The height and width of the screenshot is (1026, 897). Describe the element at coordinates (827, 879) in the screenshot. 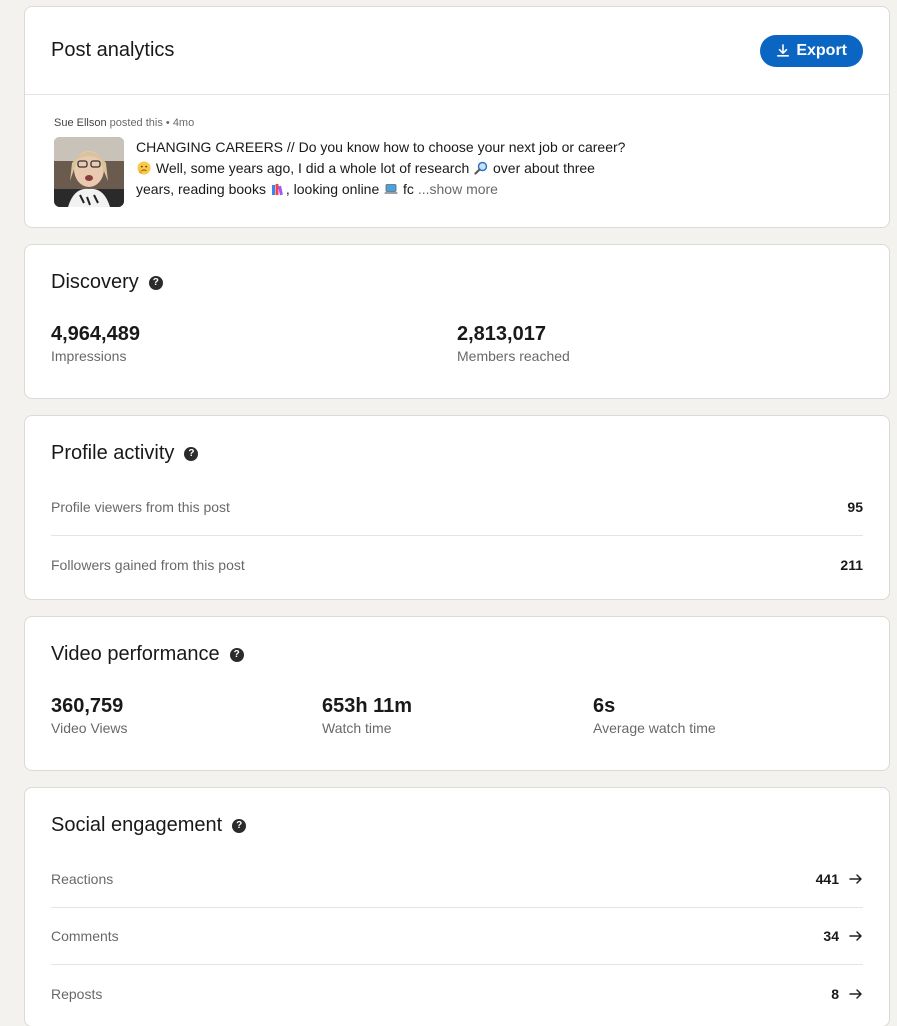

I see `row-value-text: 441` at that location.